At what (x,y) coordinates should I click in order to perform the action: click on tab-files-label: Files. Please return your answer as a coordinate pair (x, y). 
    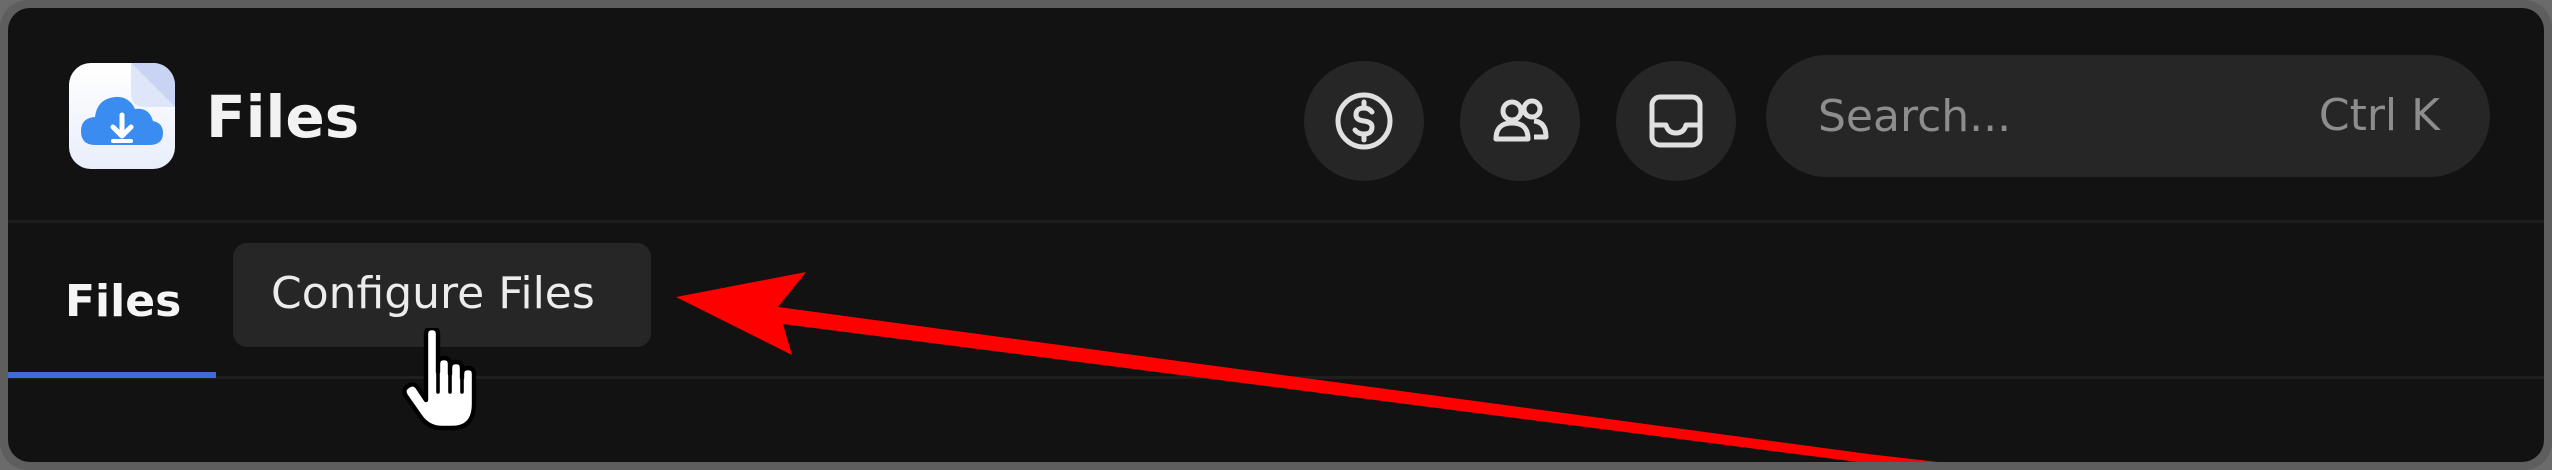
    Looking at the image, I should click on (123, 301).